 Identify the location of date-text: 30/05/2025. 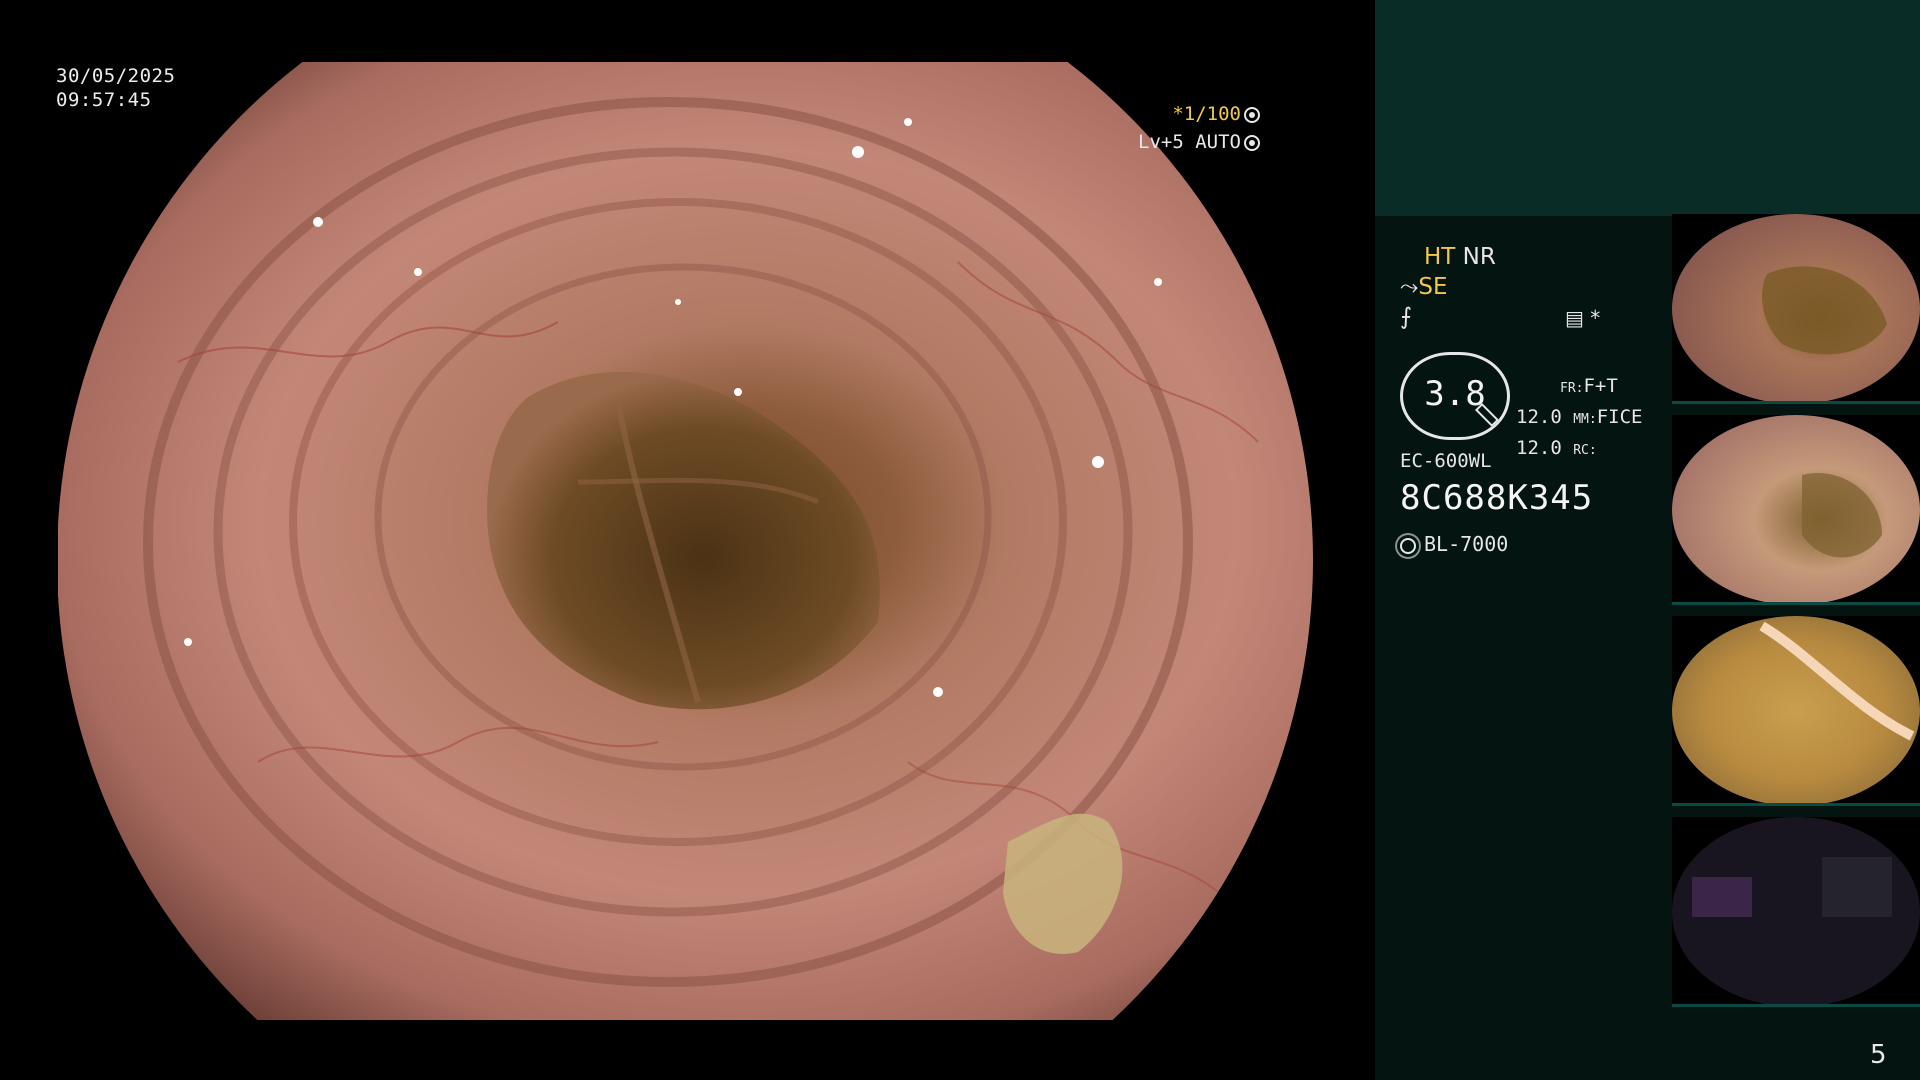
(116, 76).